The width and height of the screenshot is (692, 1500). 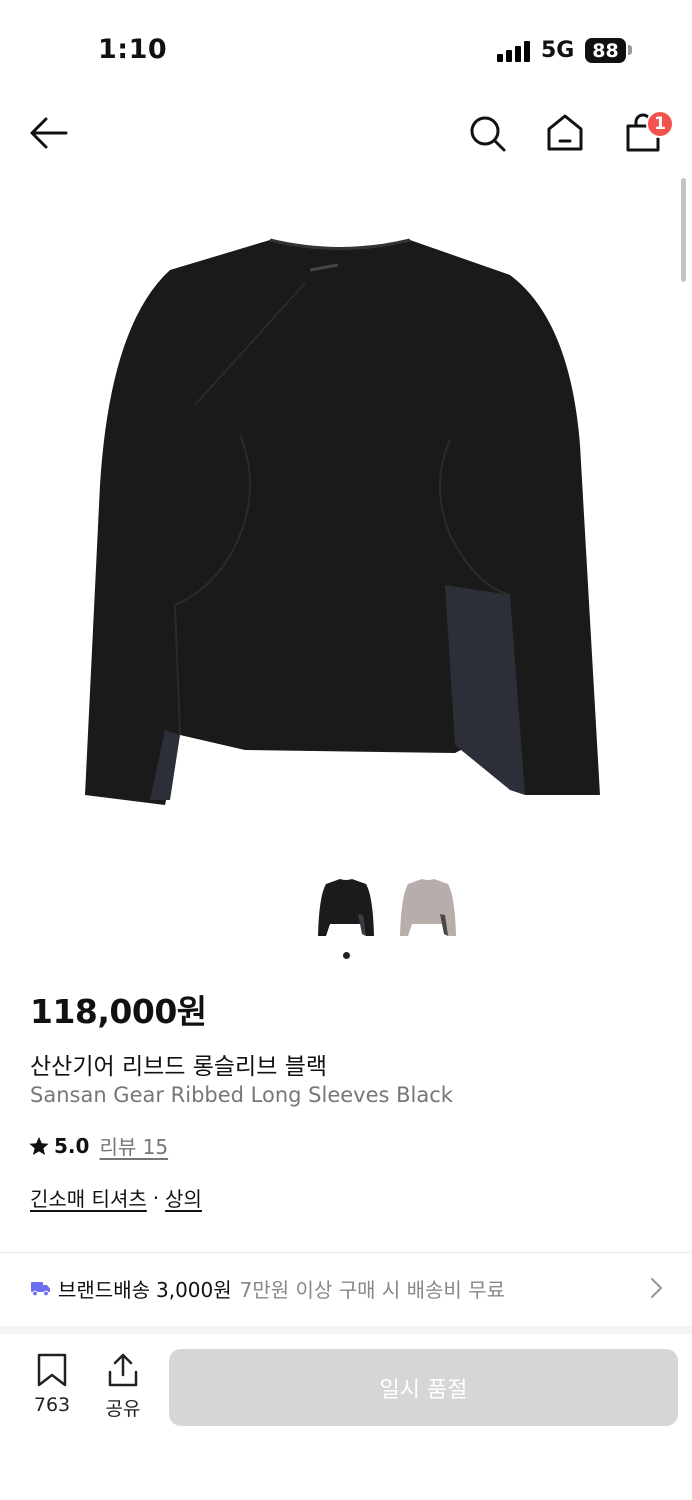 What do you see at coordinates (133, 1145) in the screenshot?
I see `review-link: 리뷰 15` at bounding box center [133, 1145].